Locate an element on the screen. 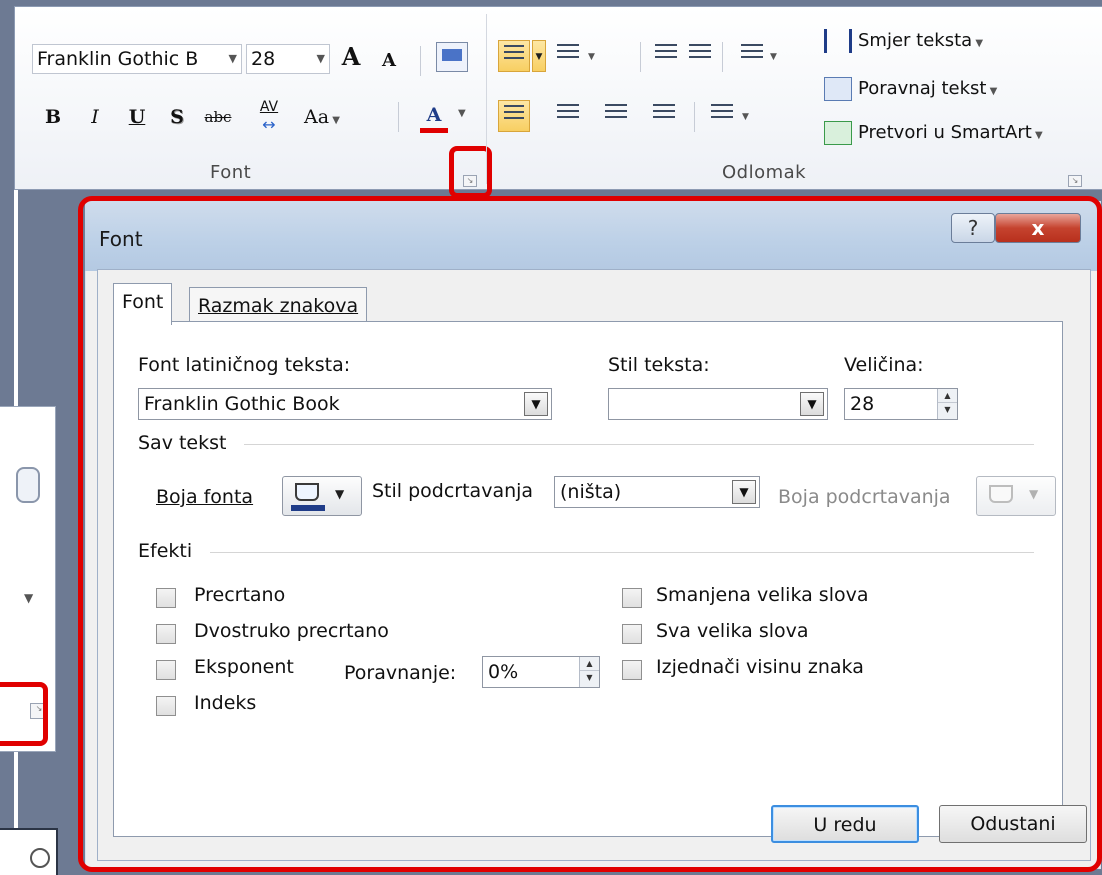 This screenshot has width=1102, height=875. tab-font-label: Font is located at coordinates (143, 302).